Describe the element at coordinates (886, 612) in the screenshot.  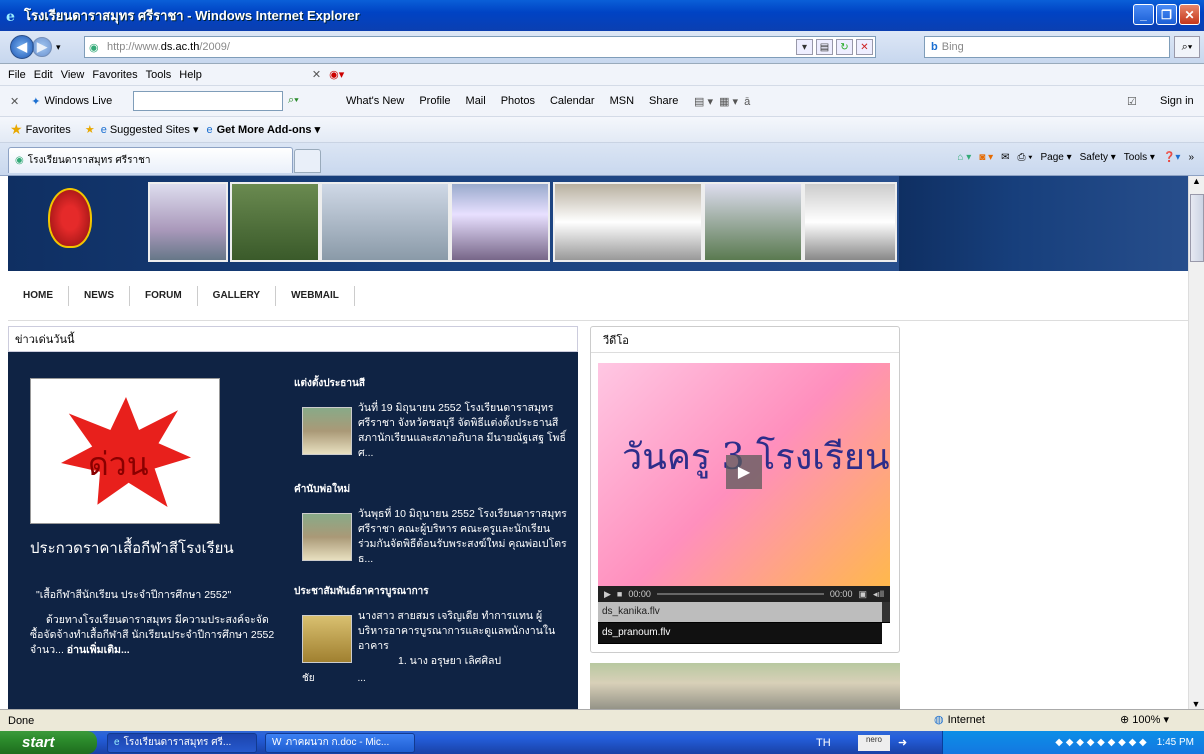
I see `playlist-scrollbar` at that location.